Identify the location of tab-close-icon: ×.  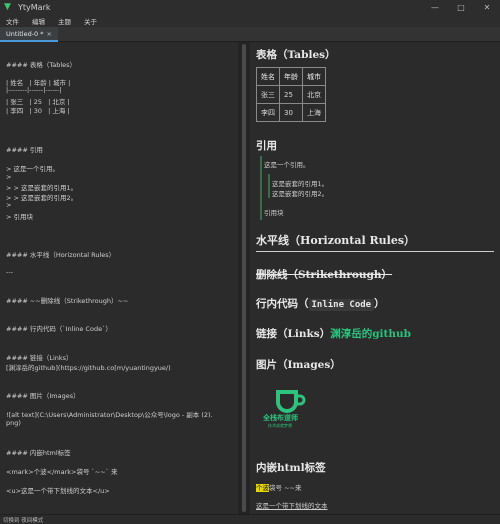
(49, 34).